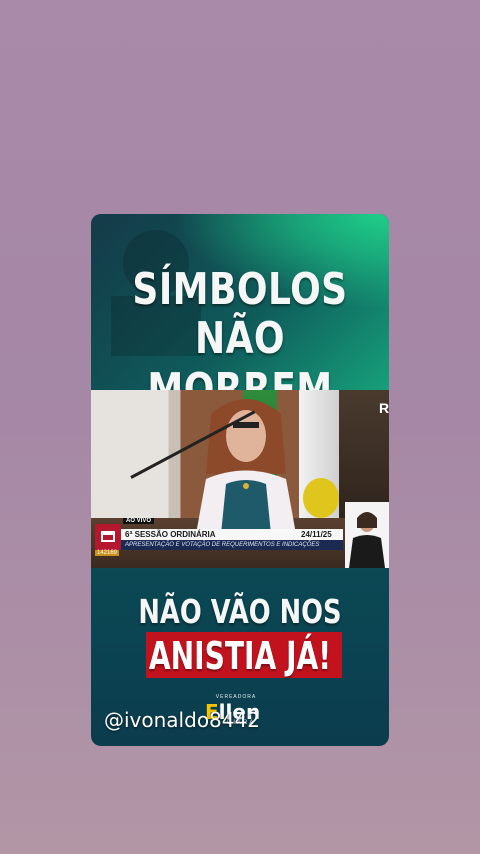  What do you see at coordinates (367, 535) in the screenshot?
I see `sign-language-interpreter` at bounding box center [367, 535].